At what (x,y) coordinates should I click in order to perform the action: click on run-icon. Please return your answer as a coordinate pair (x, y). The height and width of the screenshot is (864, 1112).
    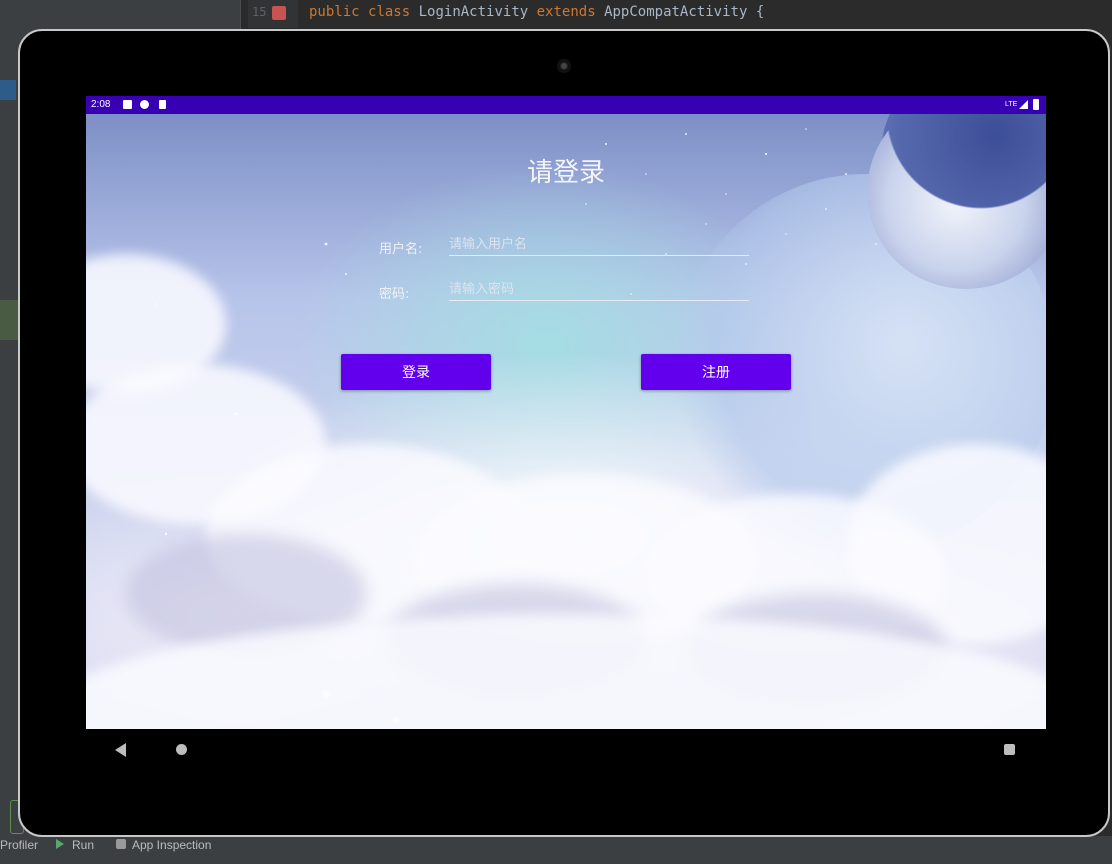
    Looking at the image, I should click on (60, 844).